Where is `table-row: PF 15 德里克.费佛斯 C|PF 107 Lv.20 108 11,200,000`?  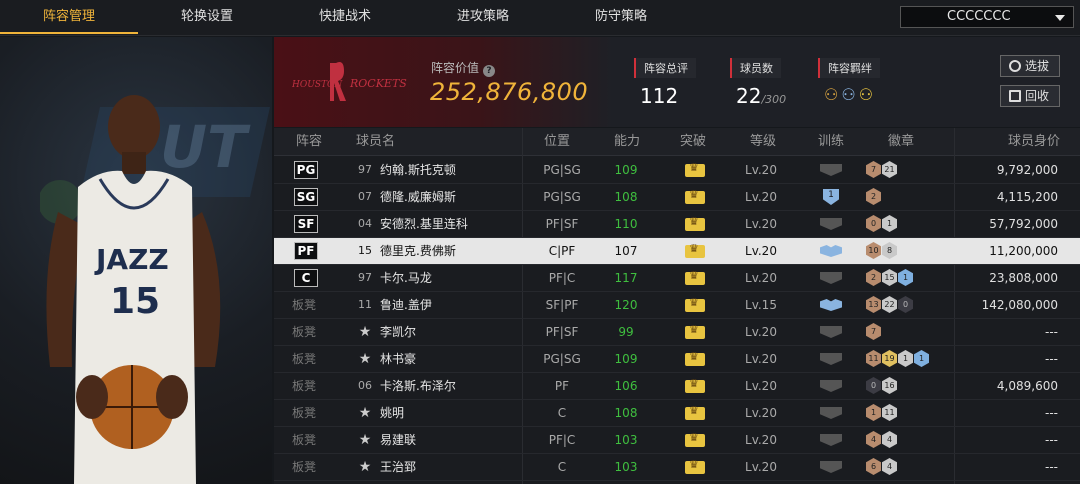
table-row: PF 15 德里克.费佛斯 C|PF 107 Lv.20 108 11,200,000 is located at coordinates (677, 251).